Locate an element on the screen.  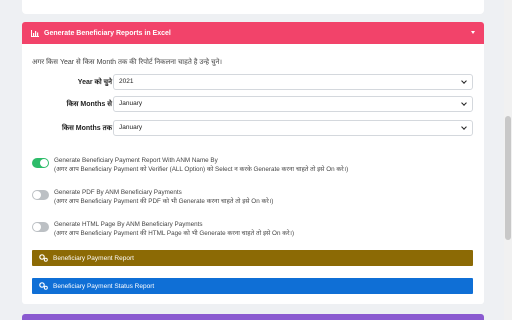
previous-card is located at coordinates (253, 7).